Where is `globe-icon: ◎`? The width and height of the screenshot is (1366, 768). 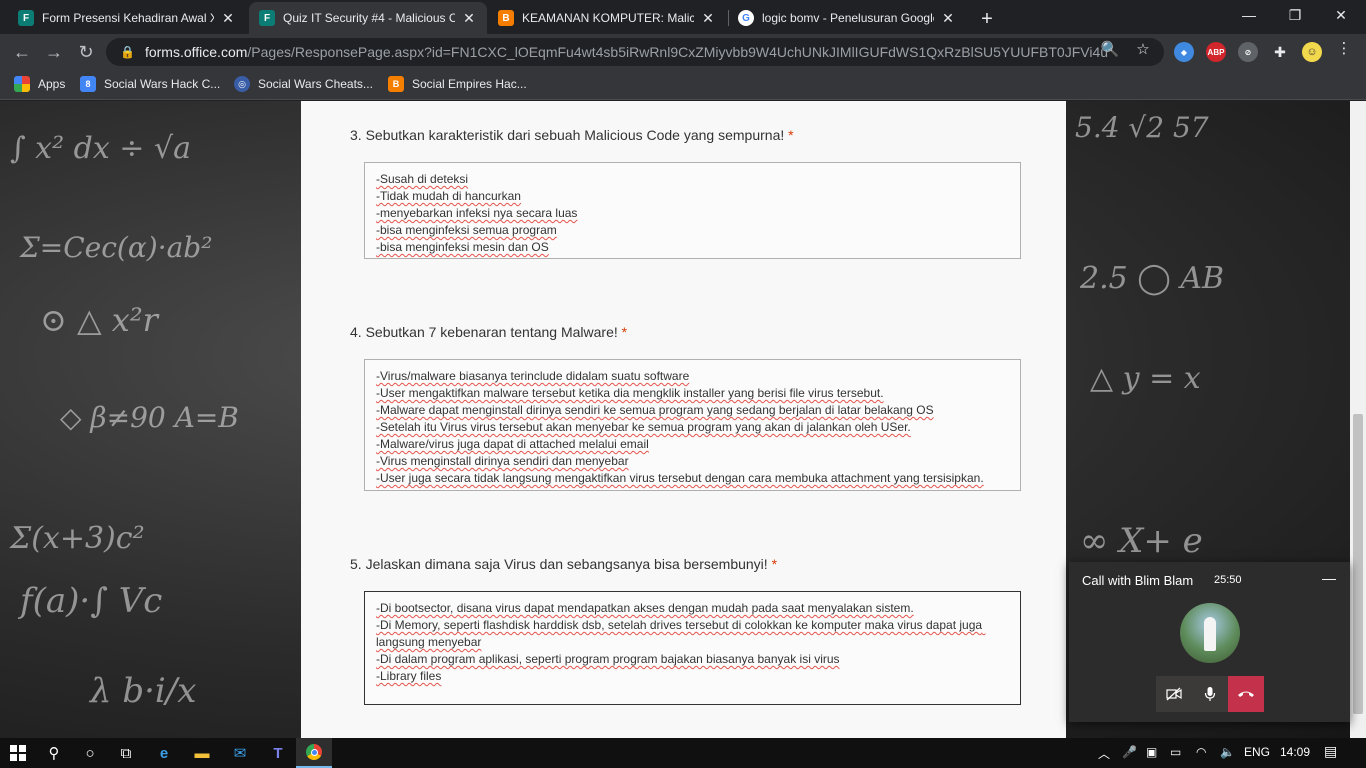 globe-icon: ◎ is located at coordinates (242, 84).